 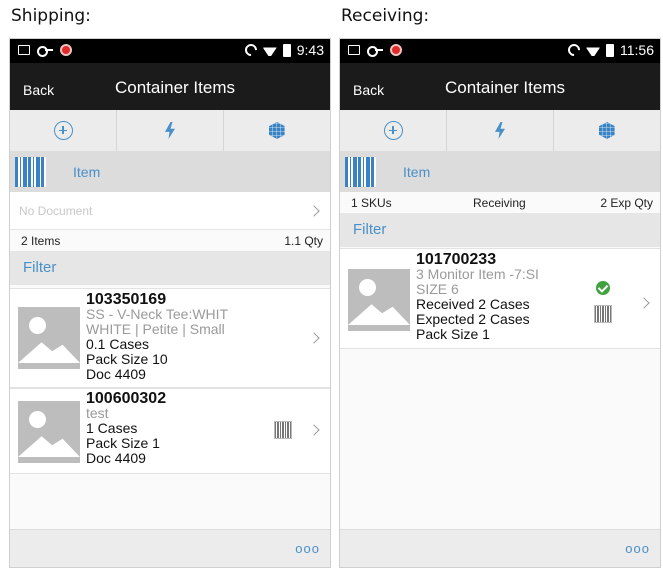 I want to click on item-qty: 0.1 Cases, so click(x=118, y=344).